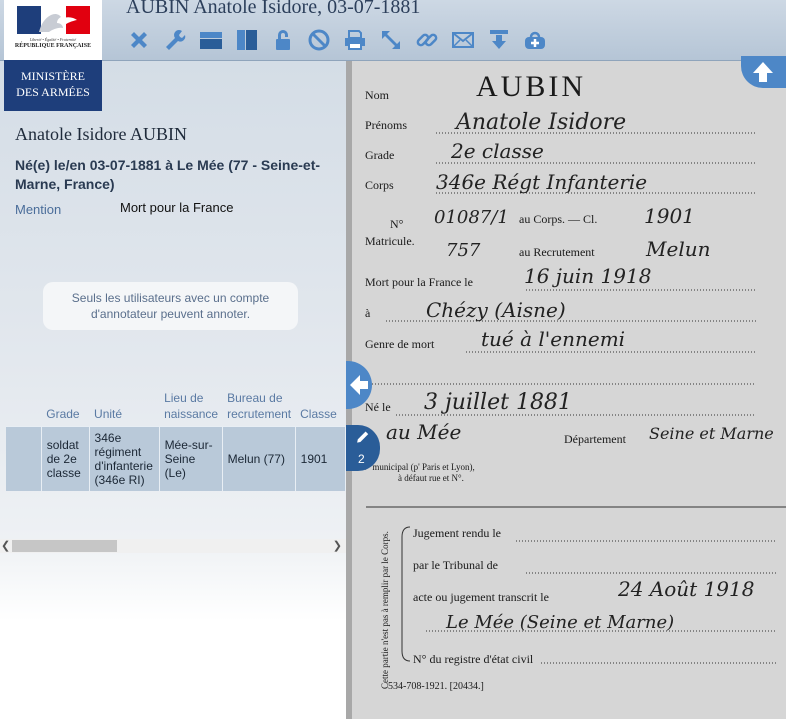  What do you see at coordinates (463, 40) in the screenshot?
I see `mail-icon` at bounding box center [463, 40].